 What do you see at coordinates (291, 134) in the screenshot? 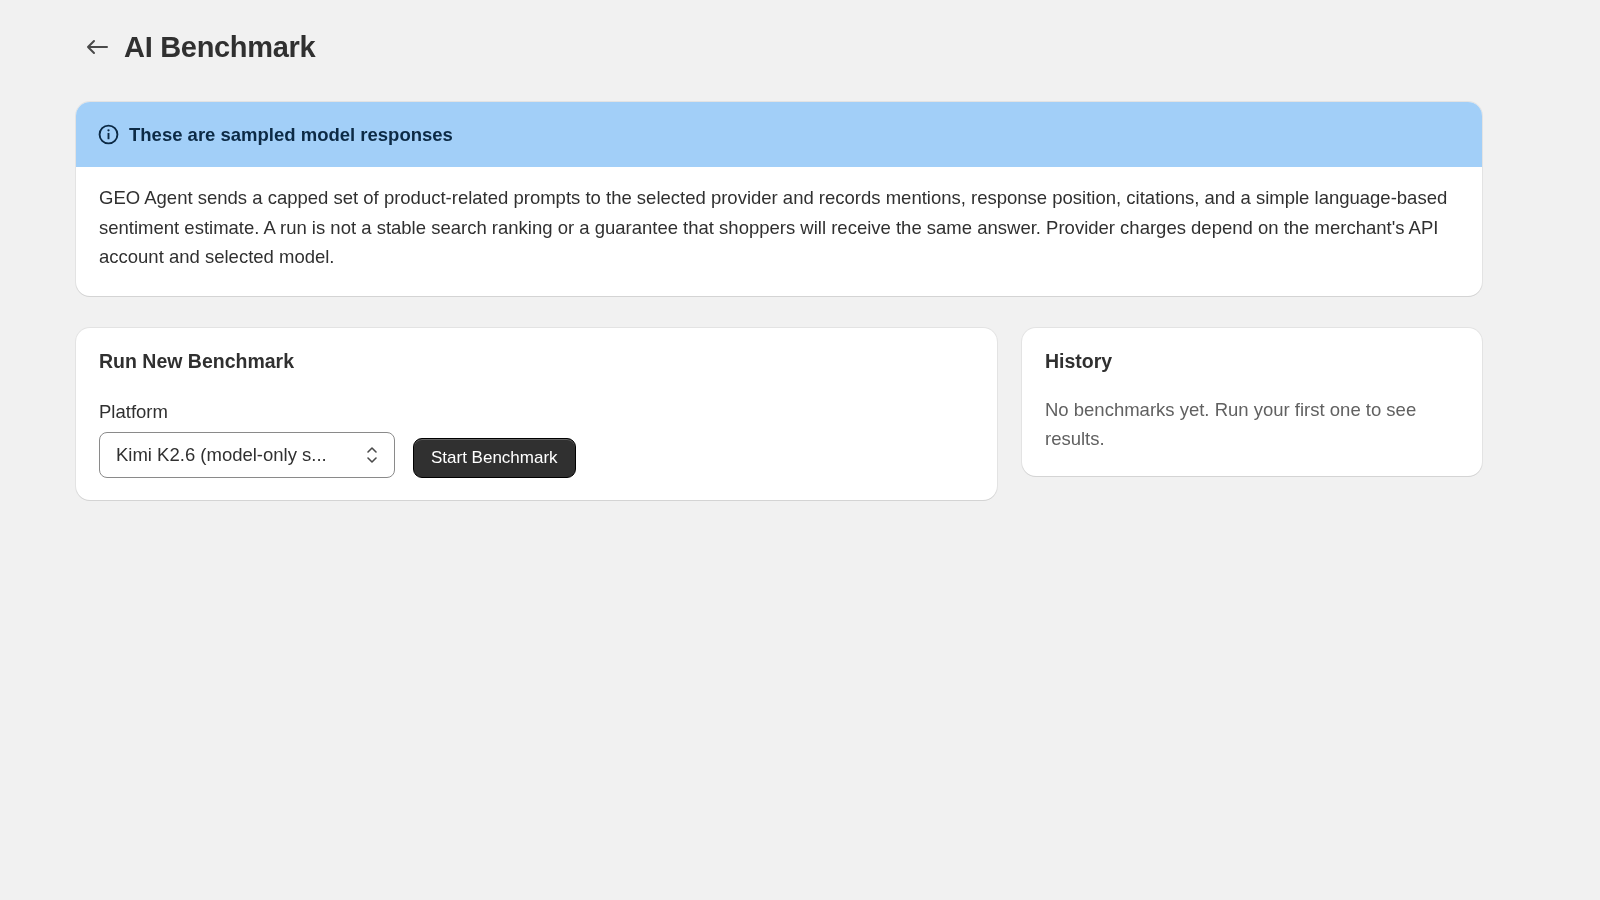
I see `notice-title: These are sampled model responses` at bounding box center [291, 134].